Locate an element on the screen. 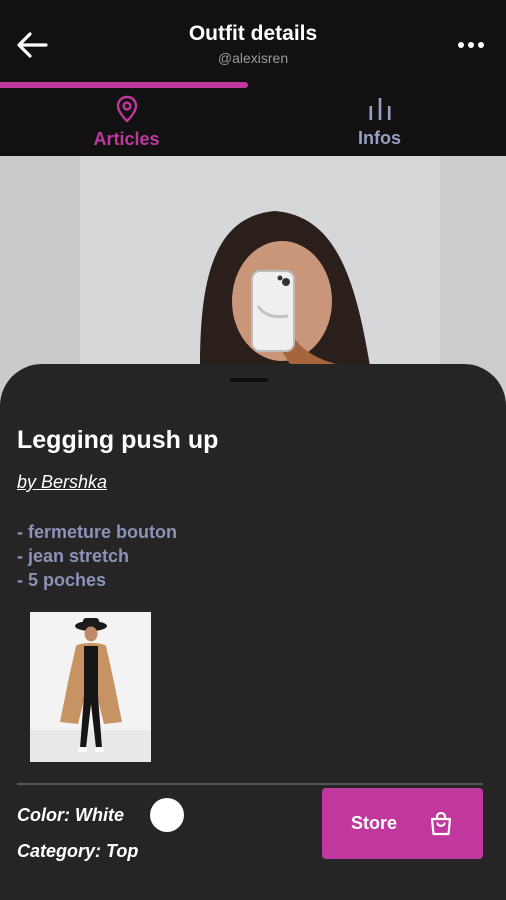 The width and height of the screenshot is (506, 900). page-title: Outfit details is located at coordinates (253, 33).